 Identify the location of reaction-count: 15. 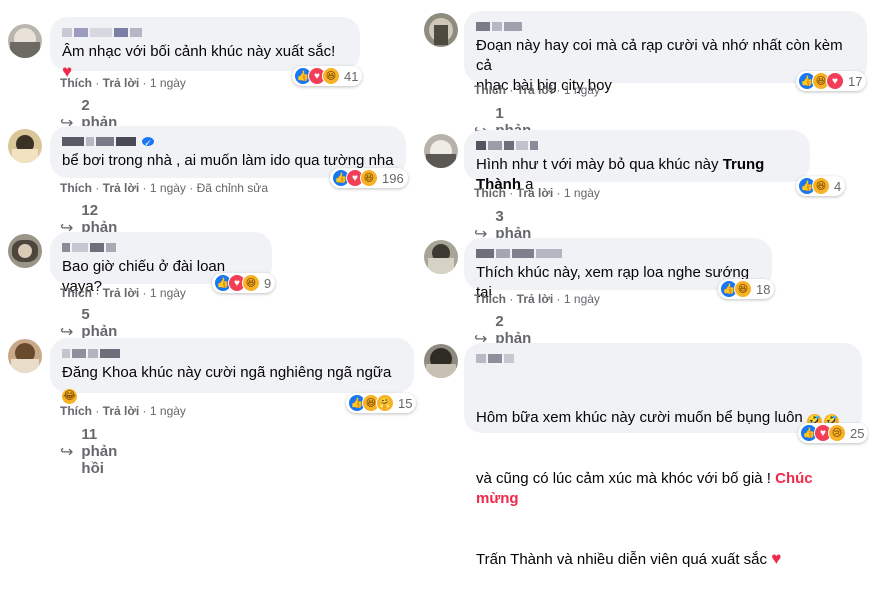
(405, 403).